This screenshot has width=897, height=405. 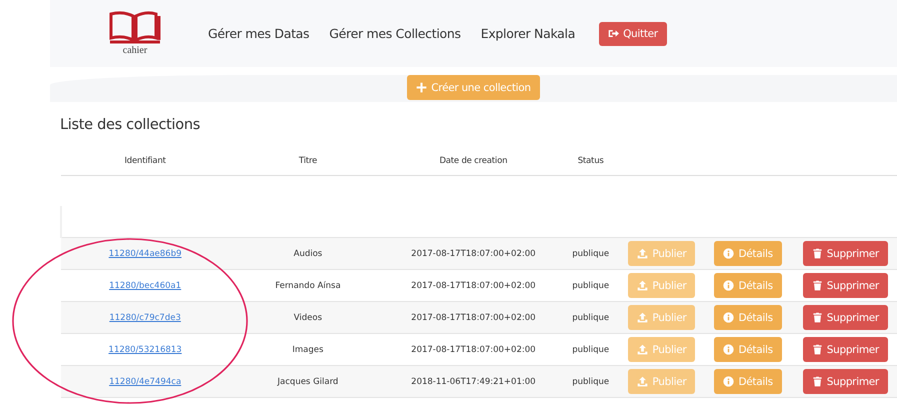 I want to click on logo-caption: cahier, so click(x=135, y=50).